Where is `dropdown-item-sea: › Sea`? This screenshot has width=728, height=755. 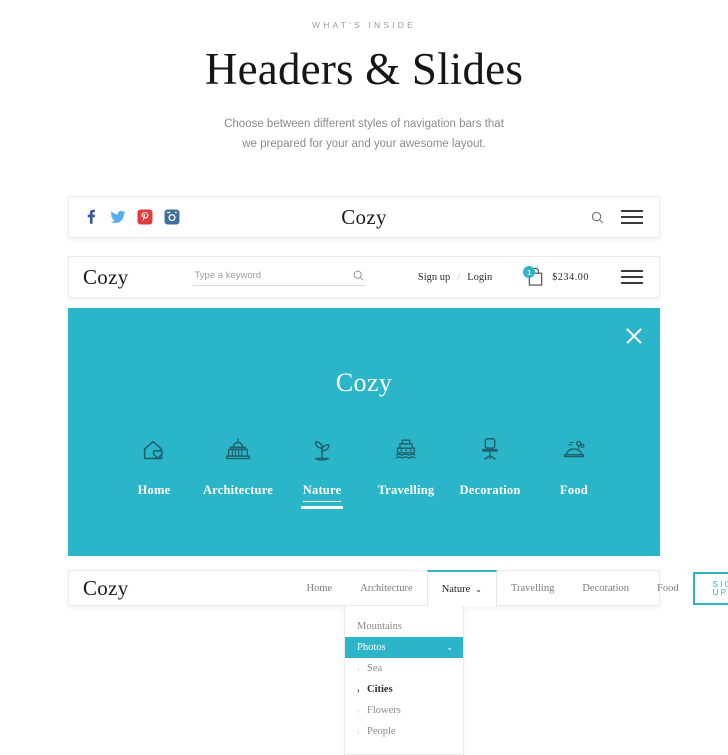
dropdown-item-sea: › Sea is located at coordinates (404, 668).